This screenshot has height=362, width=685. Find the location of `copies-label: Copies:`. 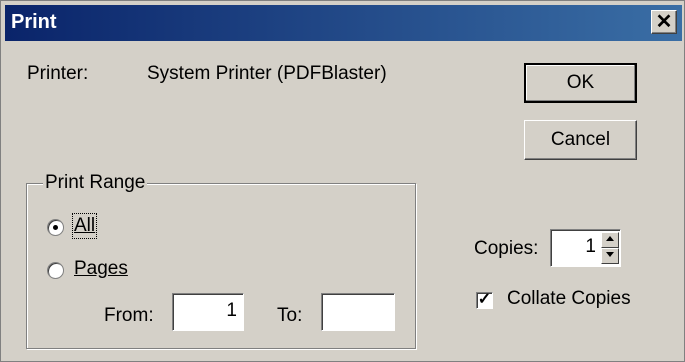

copies-label: Copies: is located at coordinates (506, 248).